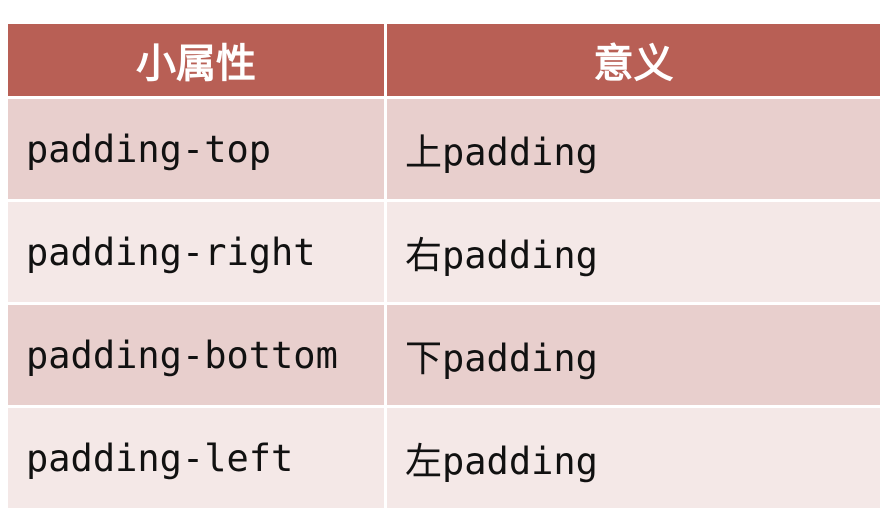 This screenshot has width=890, height=532. Describe the element at coordinates (633, 356) in the screenshot. I see `meaning-cell: 下padding` at that location.